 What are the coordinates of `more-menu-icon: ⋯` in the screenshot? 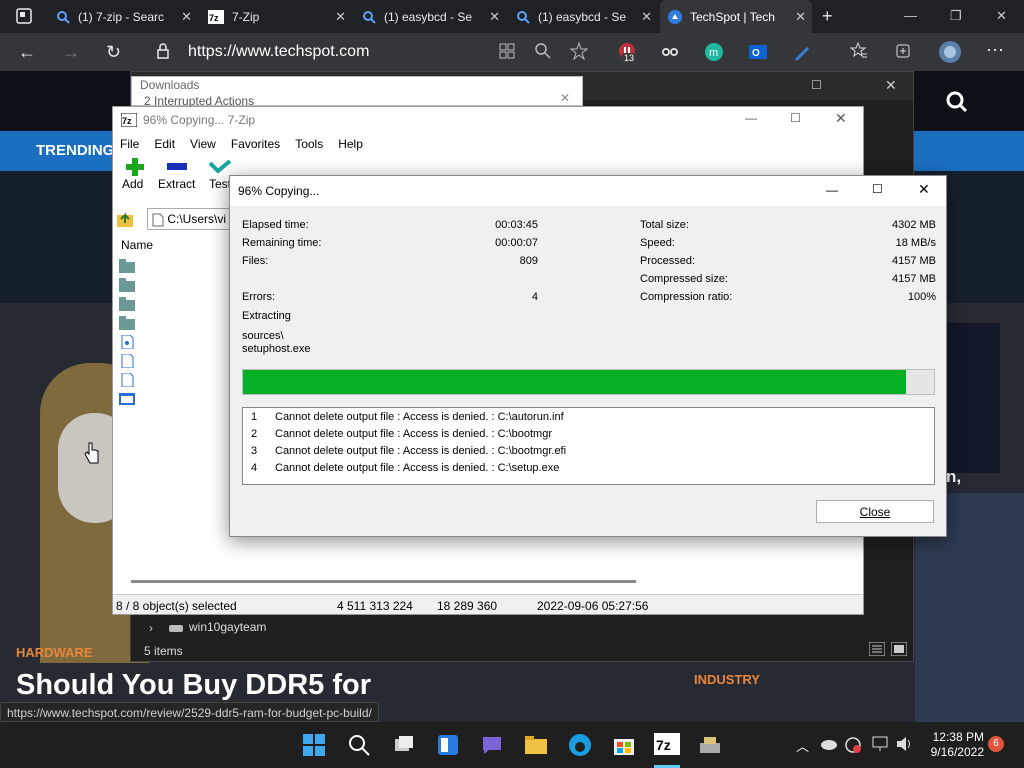 It's located at (995, 50).